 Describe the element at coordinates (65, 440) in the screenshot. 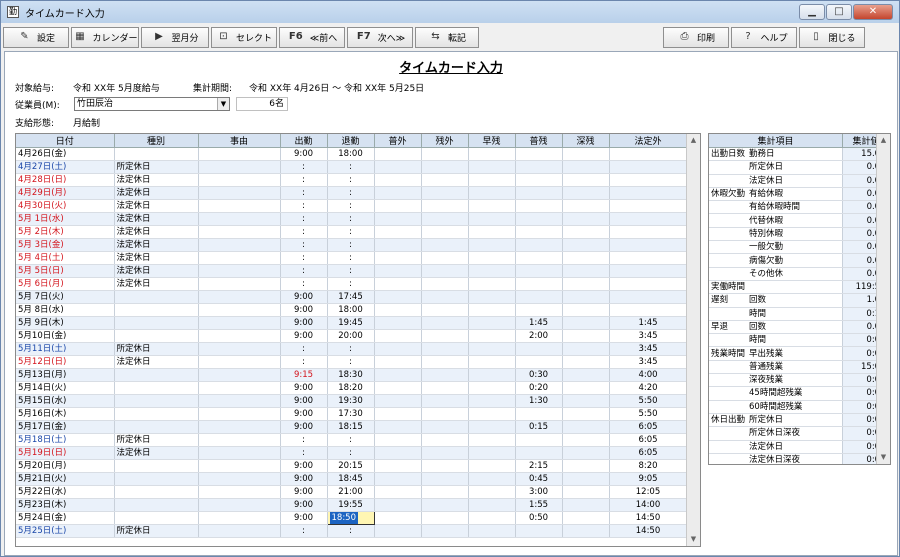

I see `date-cell: 5月18日(土)` at that location.